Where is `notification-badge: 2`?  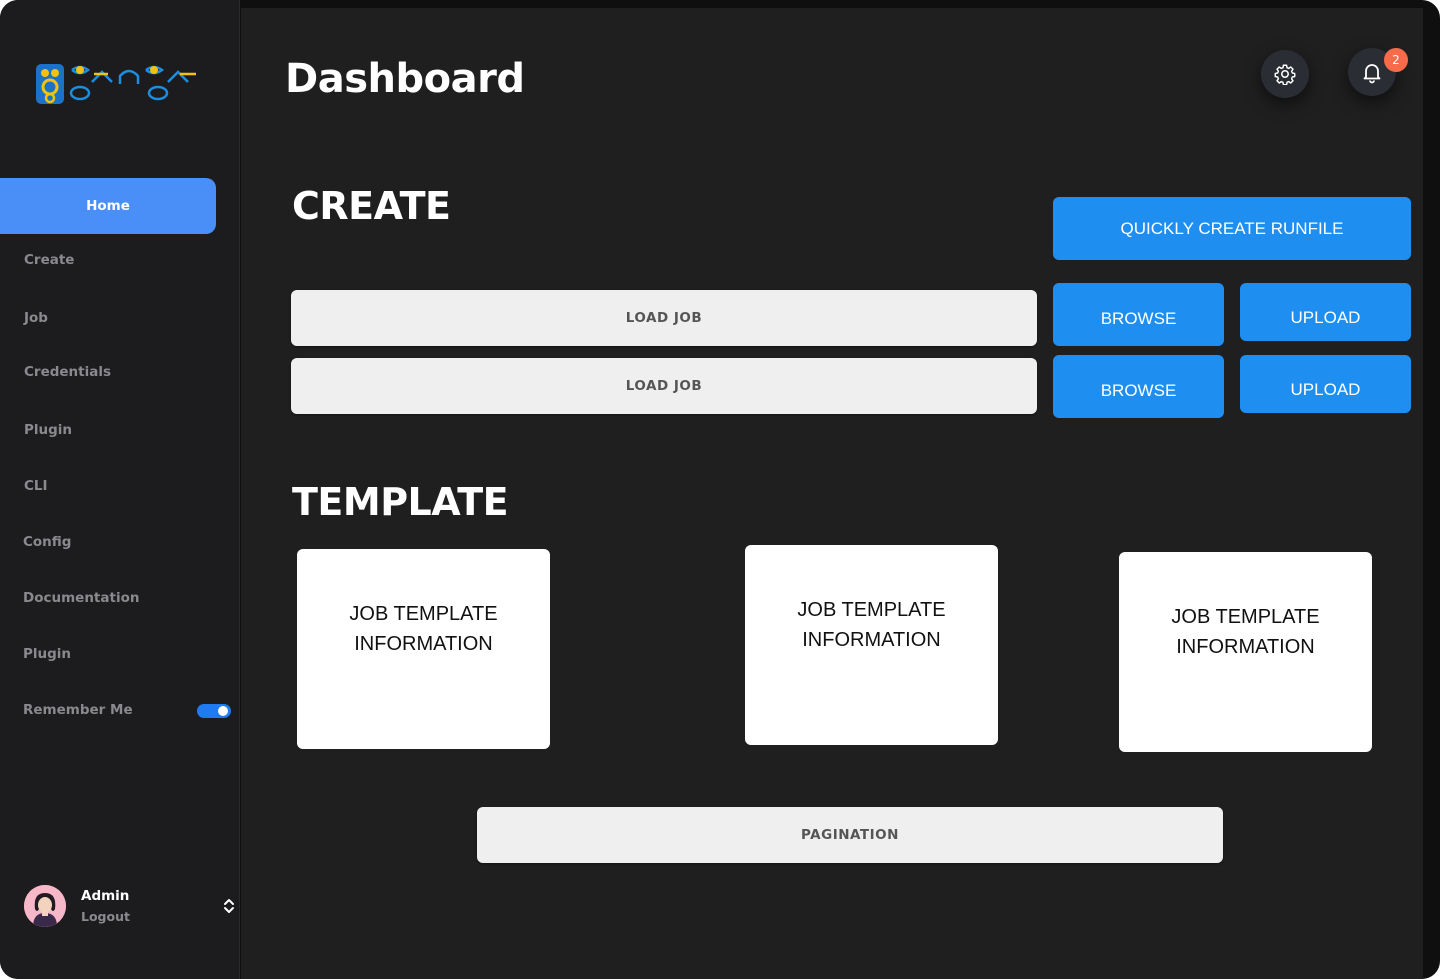 notification-badge: 2 is located at coordinates (1396, 60).